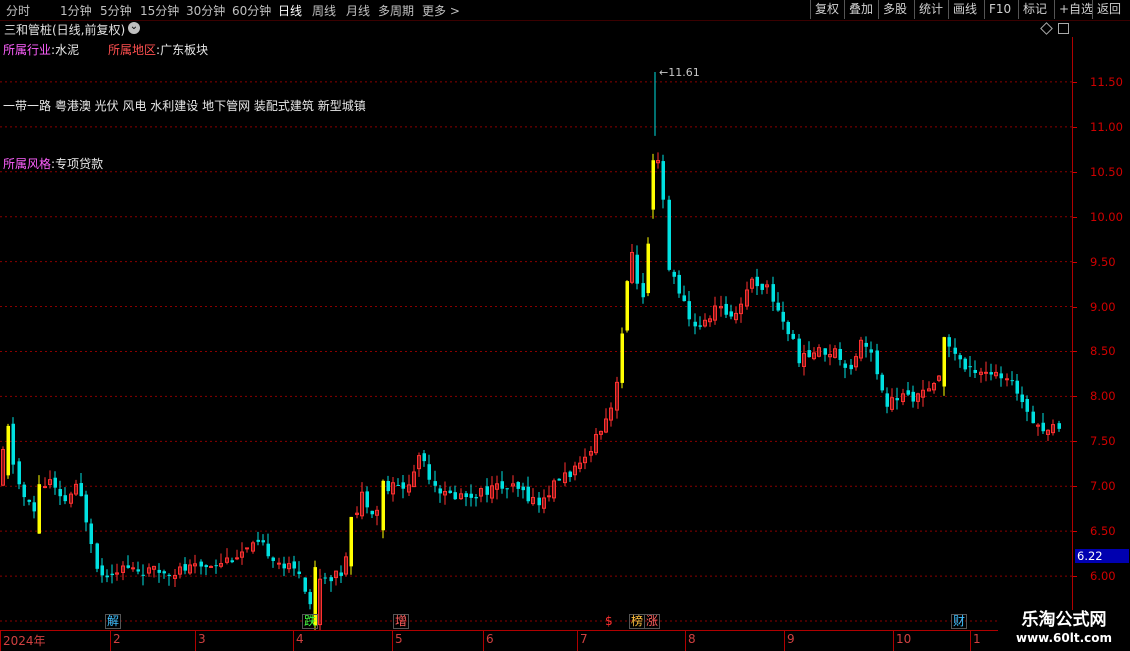 The image size is (1130, 651). What do you see at coordinates (896, 9) in the screenshot?
I see `multi-stock-button: 多股` at bounding box center [896, 9].